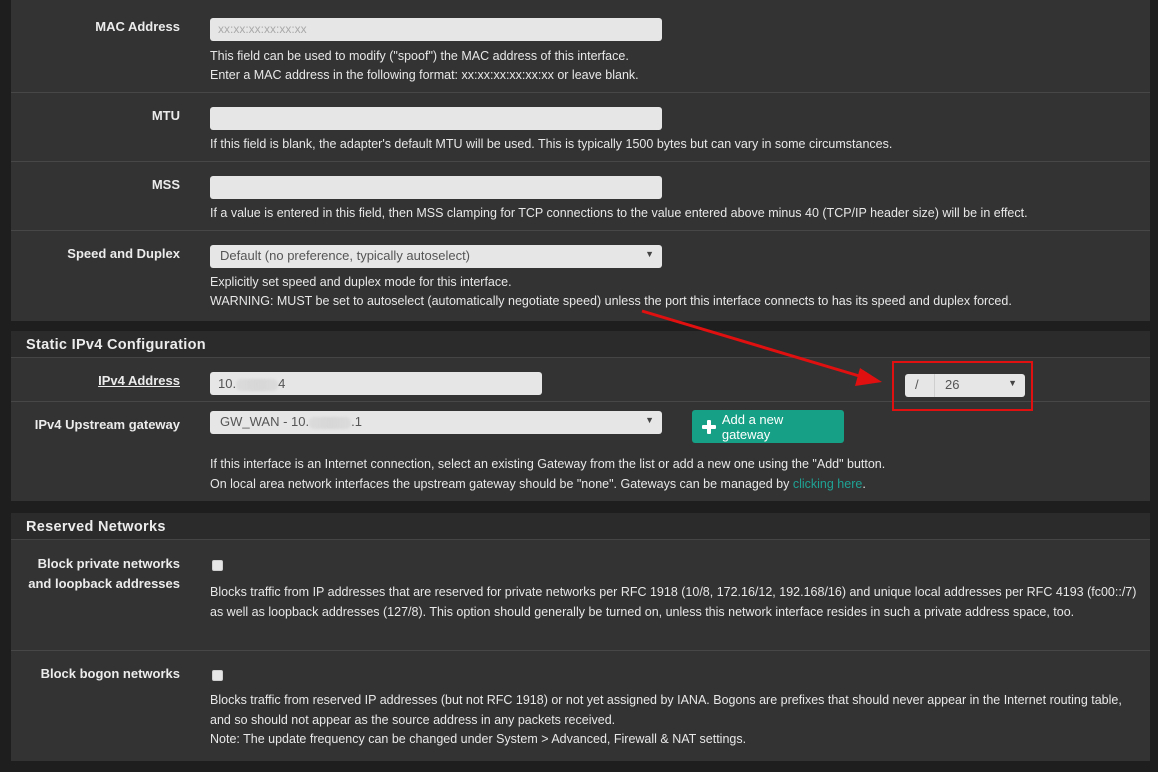 The image size is (1158, 772). What do you see at coordinates (139, 381) in the screenshot?
I see `ipv4-address-label: IPv4 Address` at bounding box center [139, 381].